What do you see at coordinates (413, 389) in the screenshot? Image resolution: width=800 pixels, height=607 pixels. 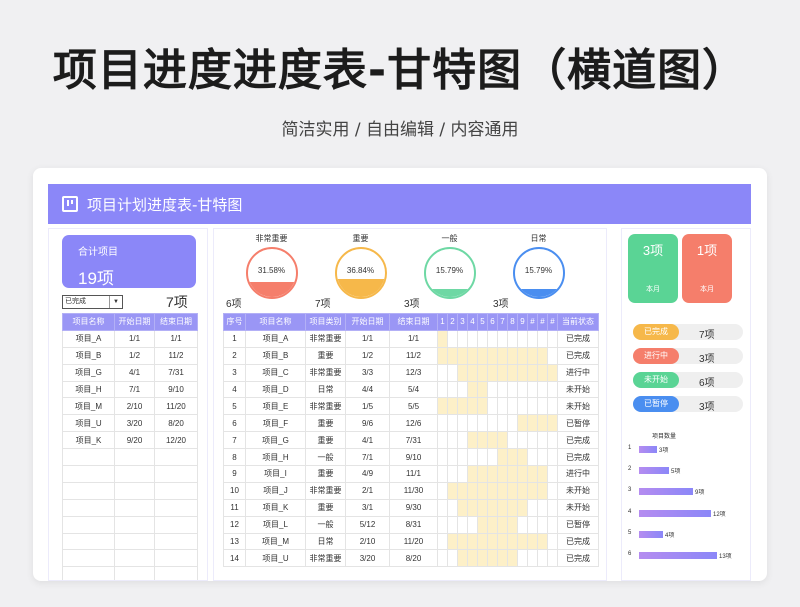 I see `table-cell: 5/4` at bounding box center [413, 389].